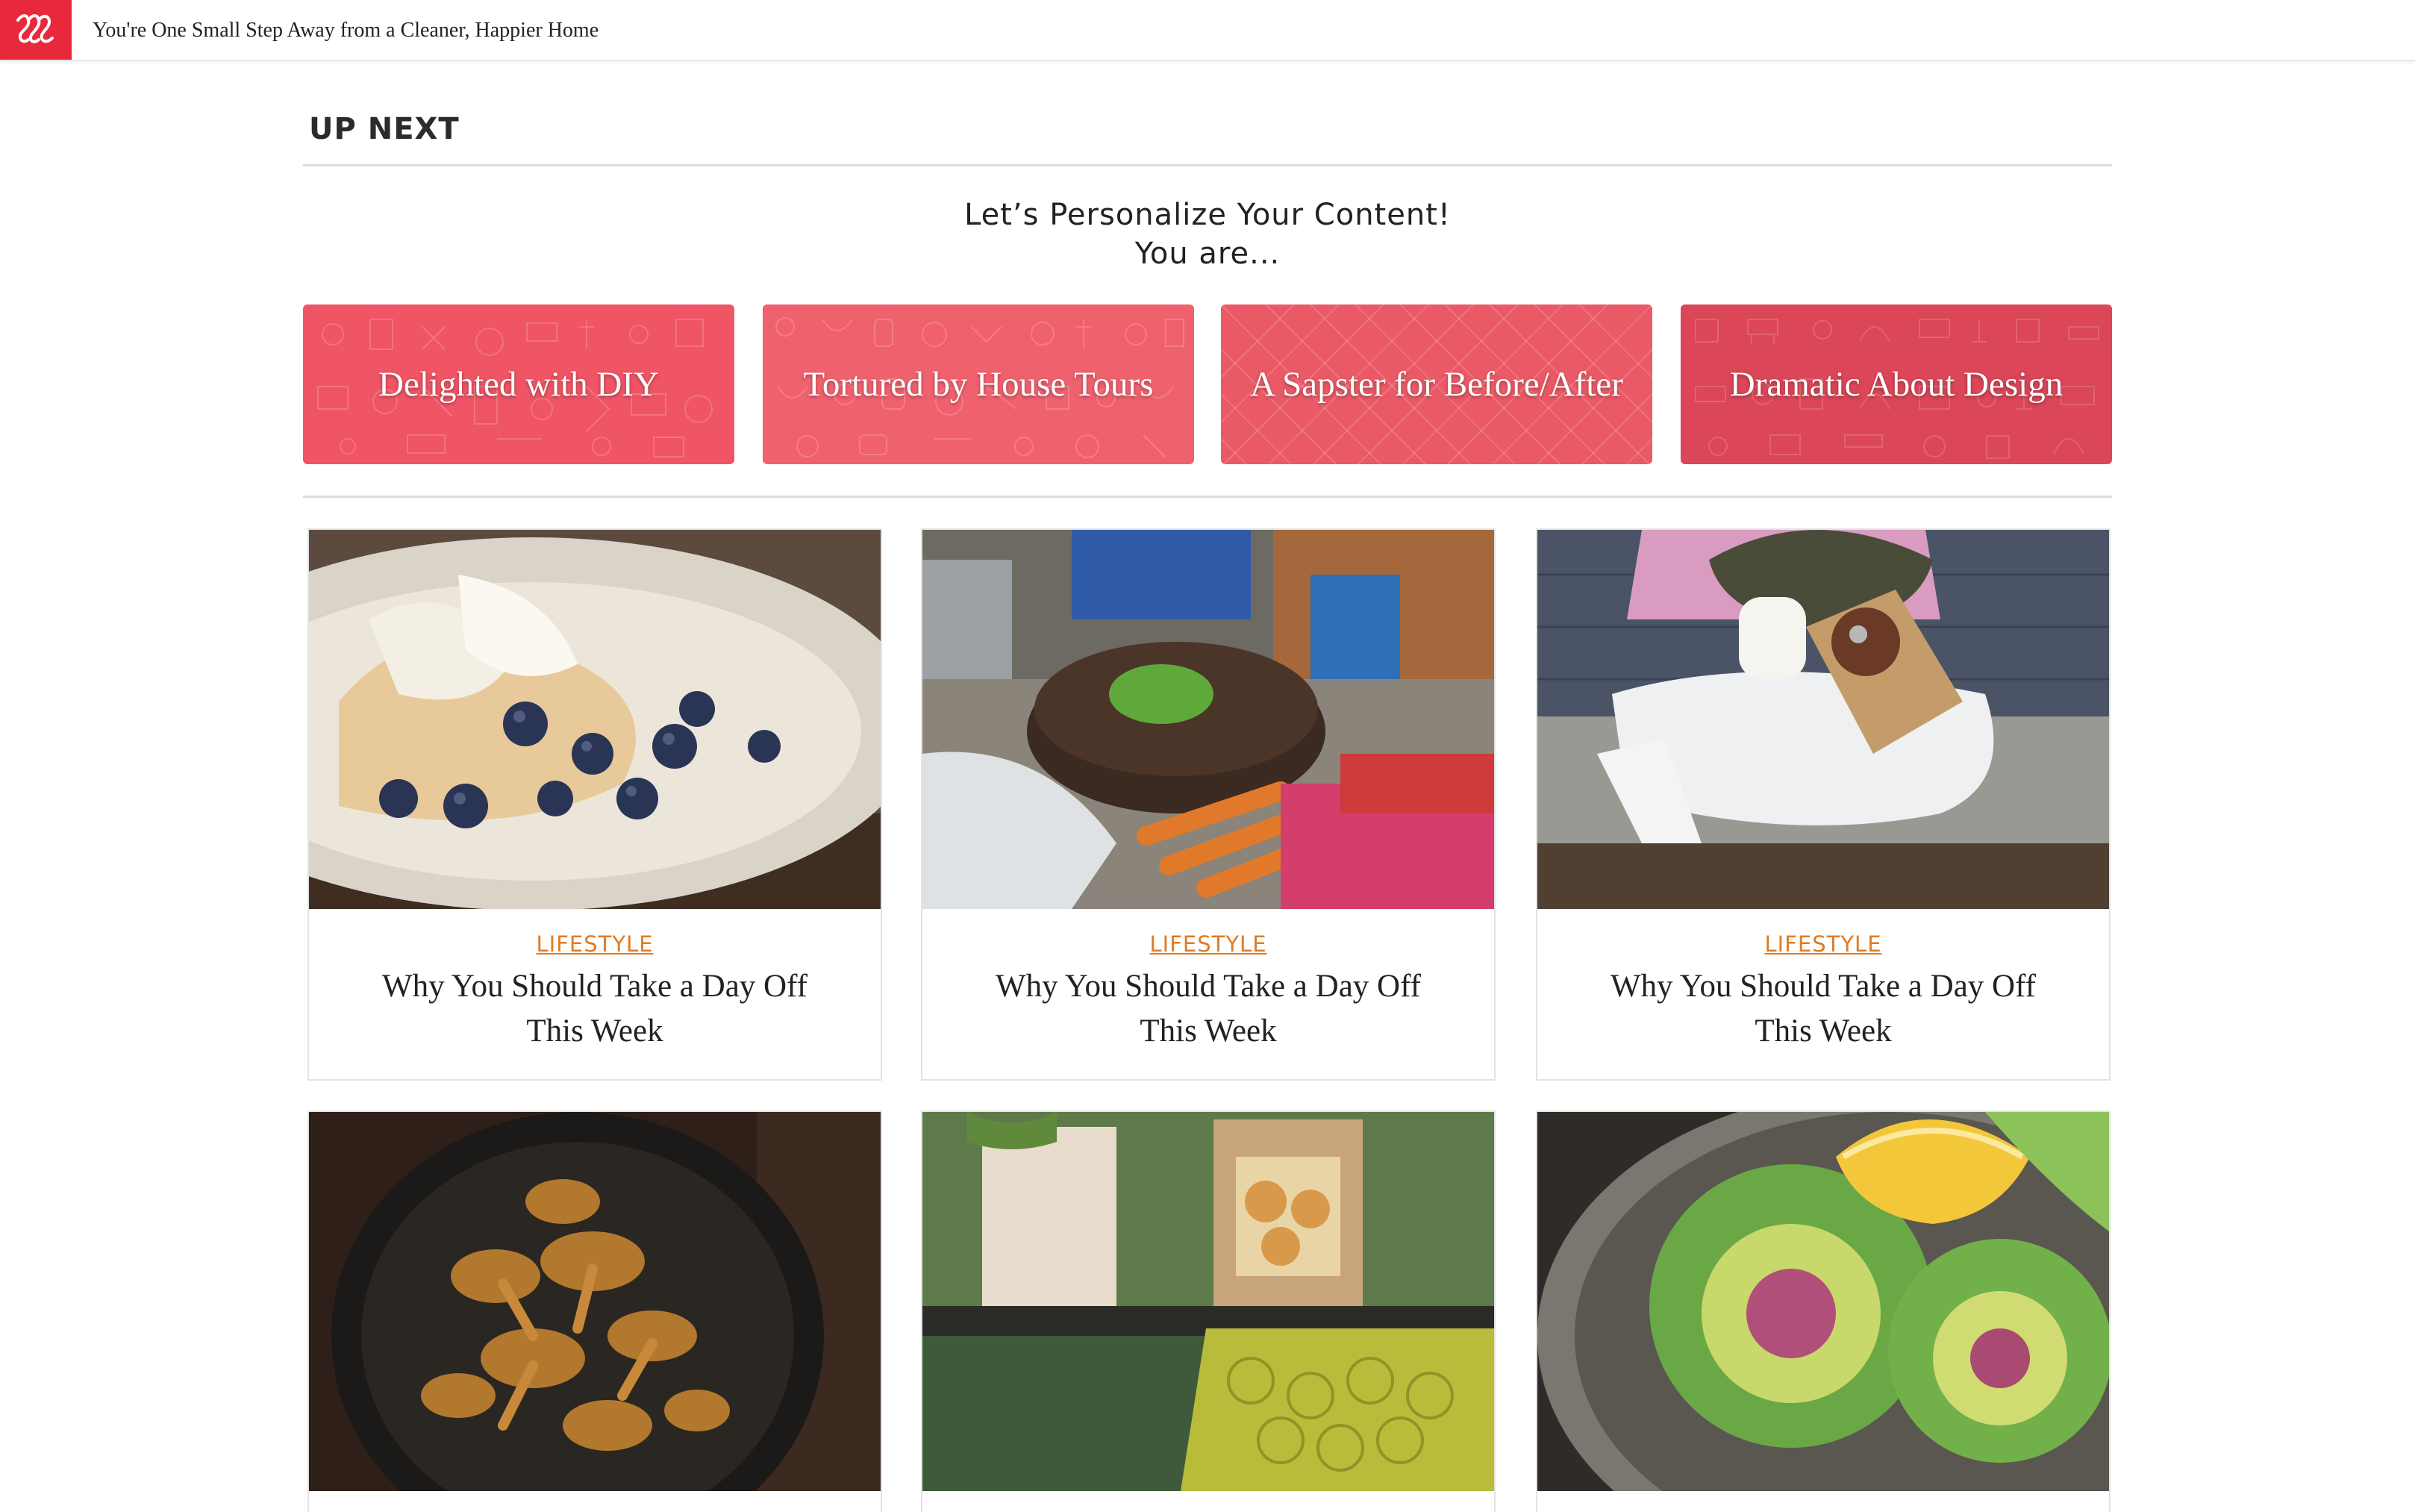 Image resolution: width=2415 pixels, height=1512 pixels. I want to click on persona-label: A Sapster for Before/After, so click(1436, 384).